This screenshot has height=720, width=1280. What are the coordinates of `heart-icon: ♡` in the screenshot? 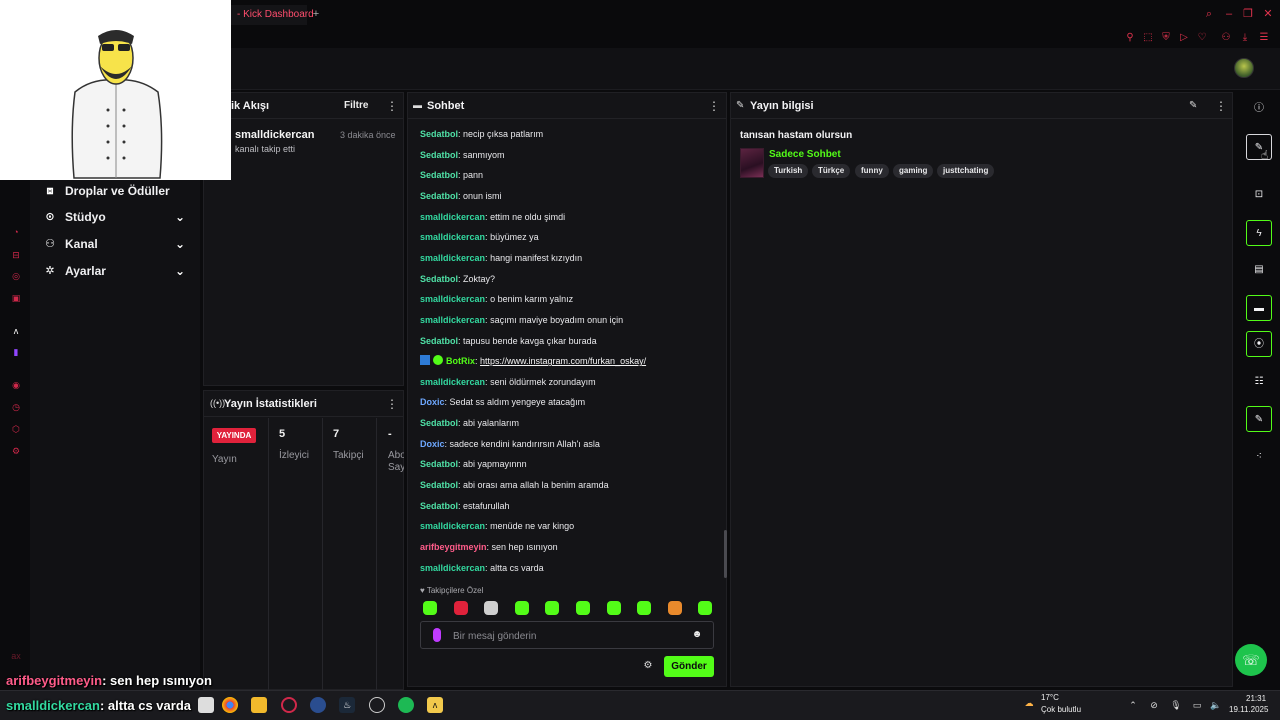 It's located at (1202, 38).